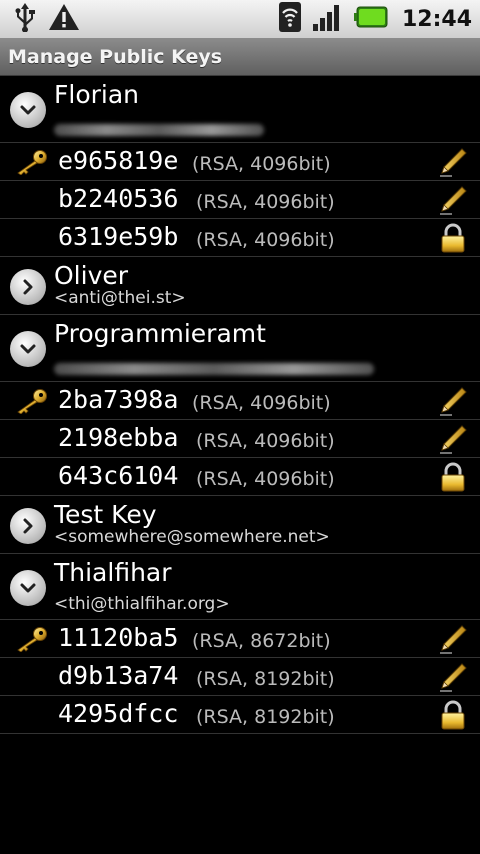 The image size is (480, 854). I want to click on key-group-test-key: Test Key <somewhere@somewhere.net>, so click(240, 525).